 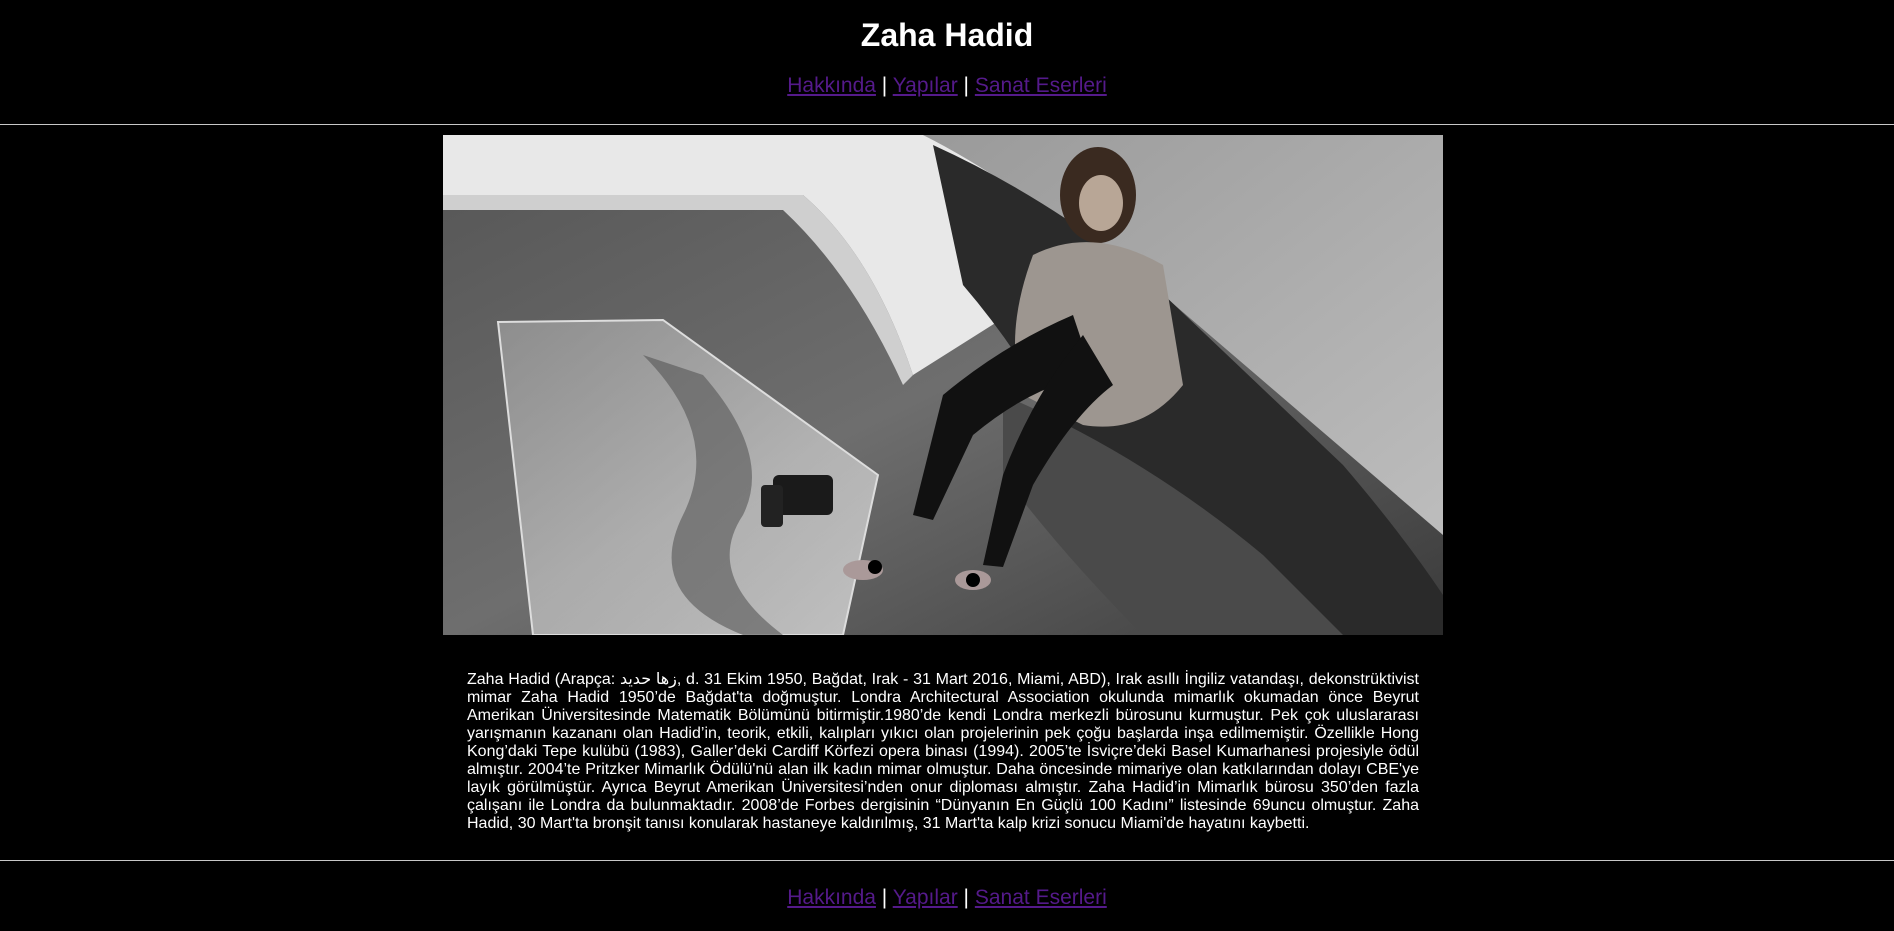 What do you see at coordinates (947, 35) in the screenshot?
I see `page-title: Zaha Hadid` at bounding box center [947, 35].